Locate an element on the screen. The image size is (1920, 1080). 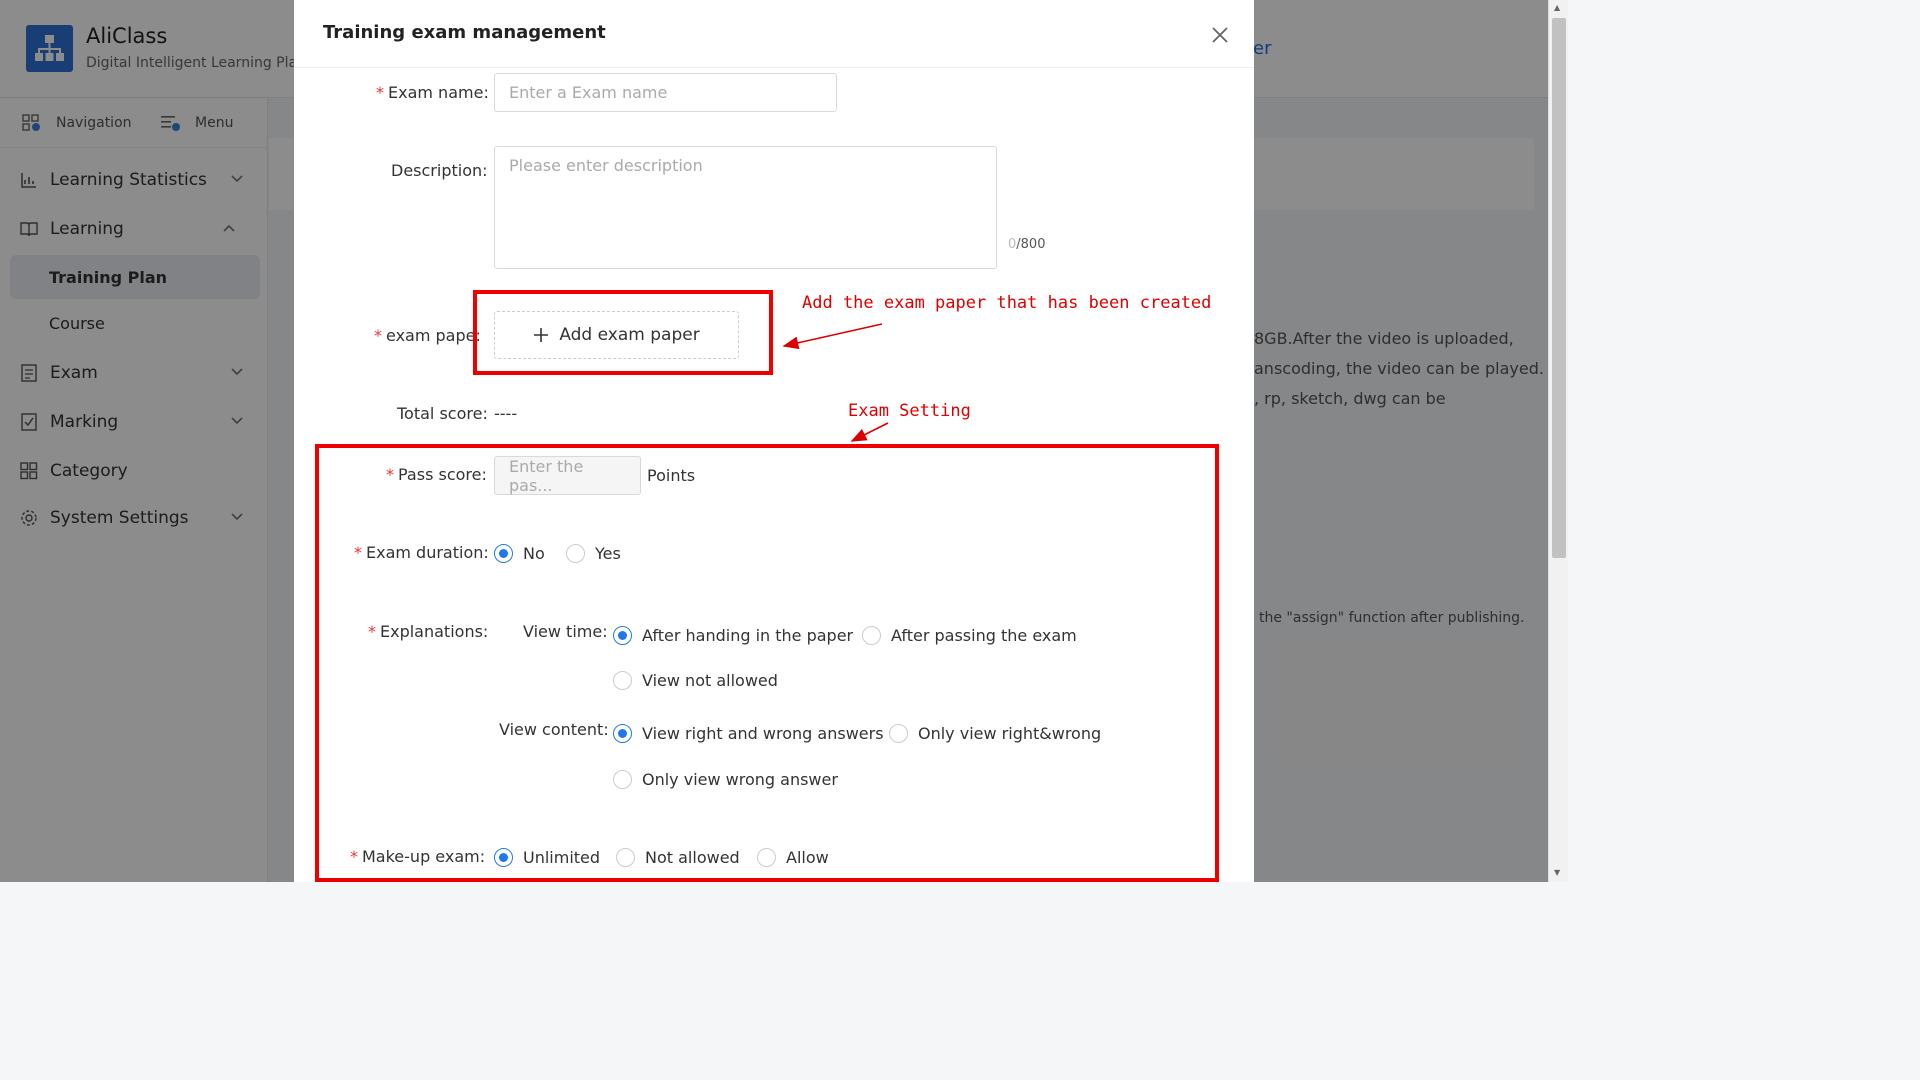
page-scrollbar: ▲ ▼ is located at coordinates (1558, 441).